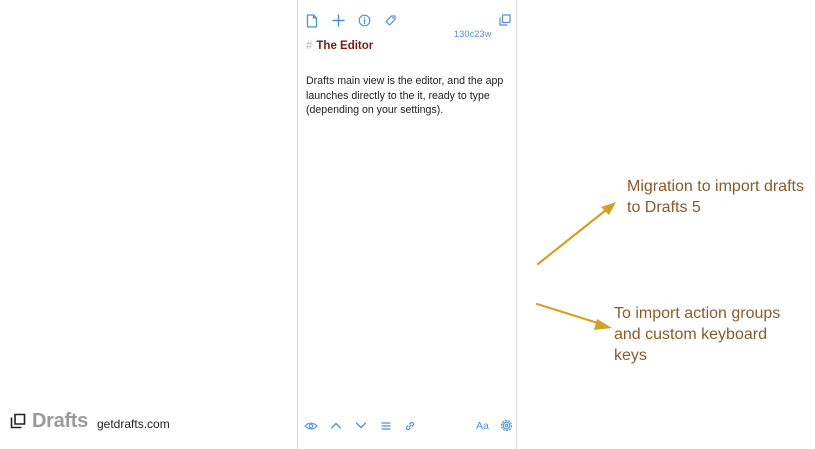  Describe the element at coordinates (133, 424) in the screenshot. I see `brand-url: getdrafts.com` at that location.